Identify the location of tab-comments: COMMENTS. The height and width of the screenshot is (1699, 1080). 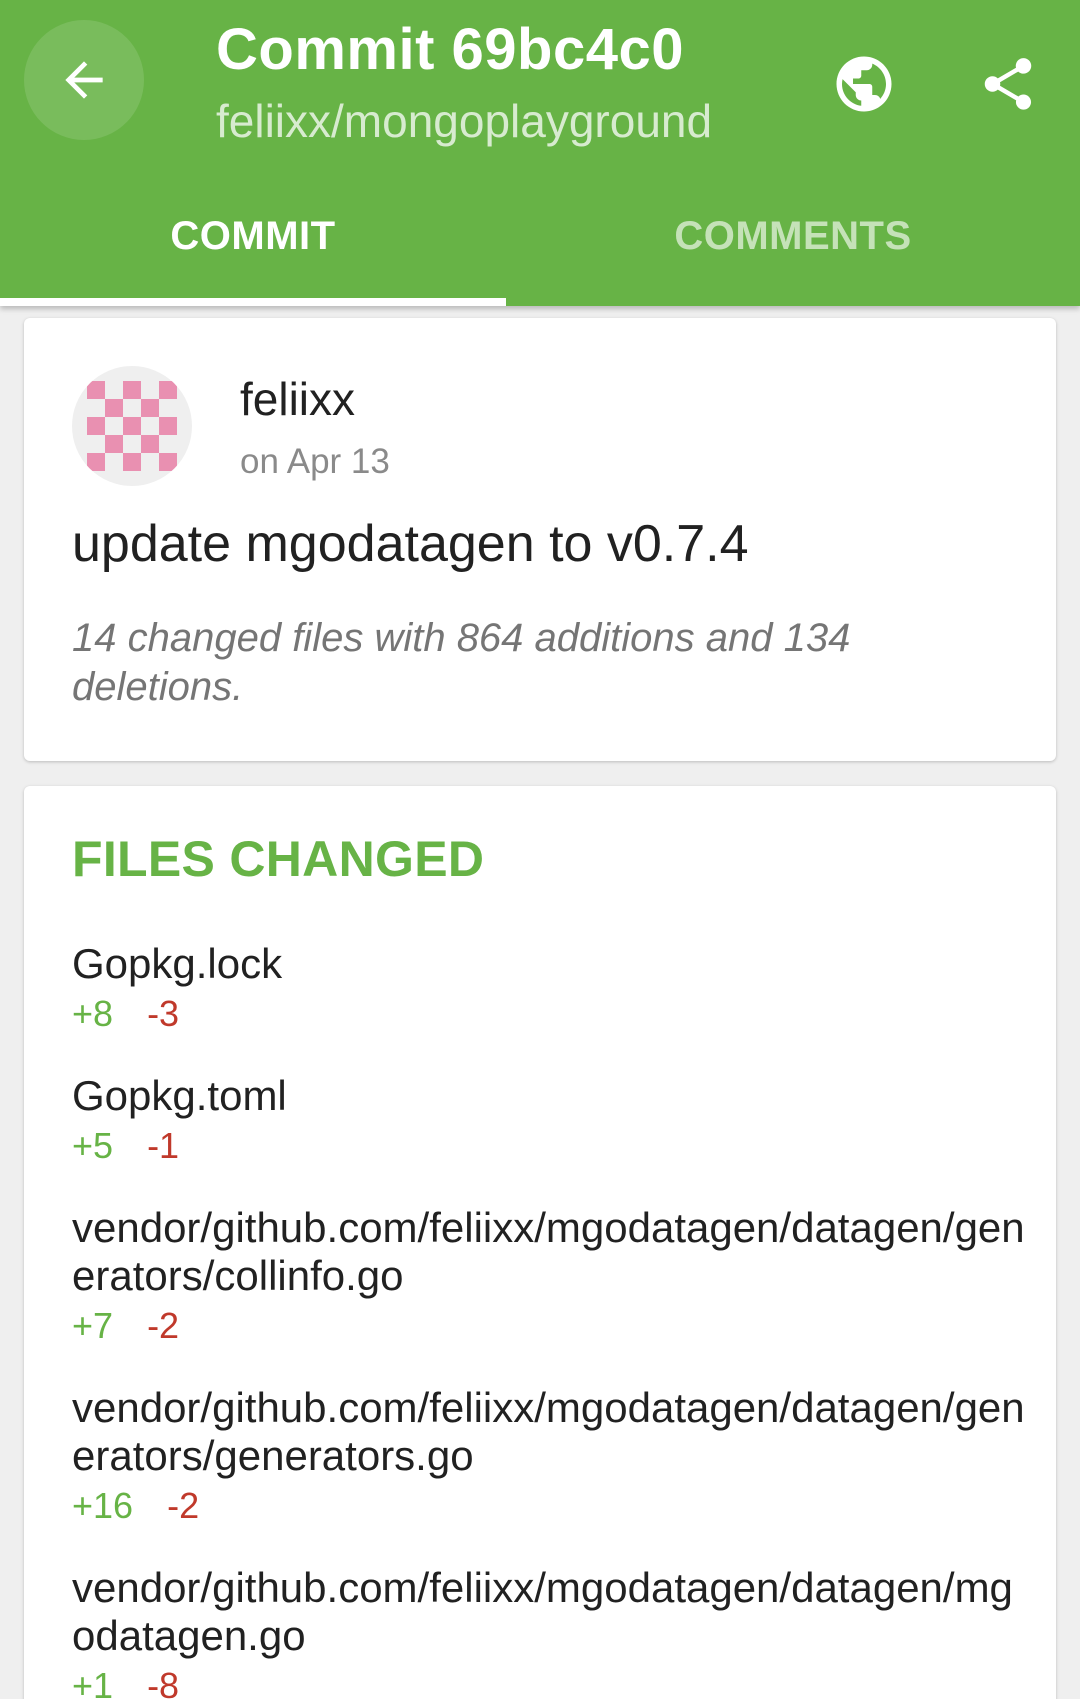
(793, 251).